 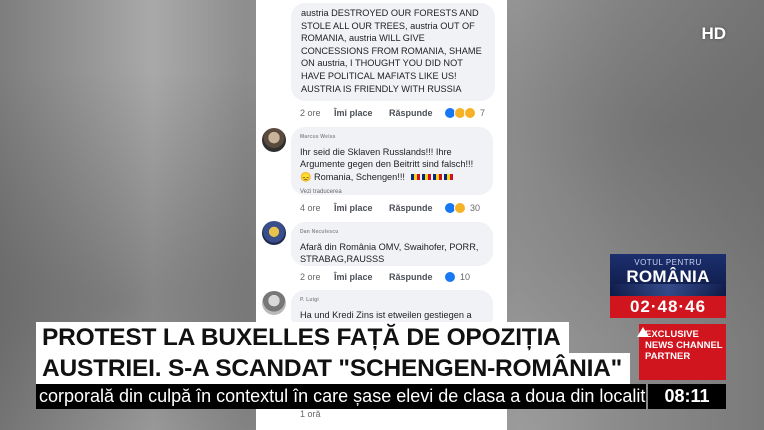 What do you see at coordinates (668, 356) in the screenshot?
I see `partner-line-3: PARTNER` at bounding box center [668, 356].